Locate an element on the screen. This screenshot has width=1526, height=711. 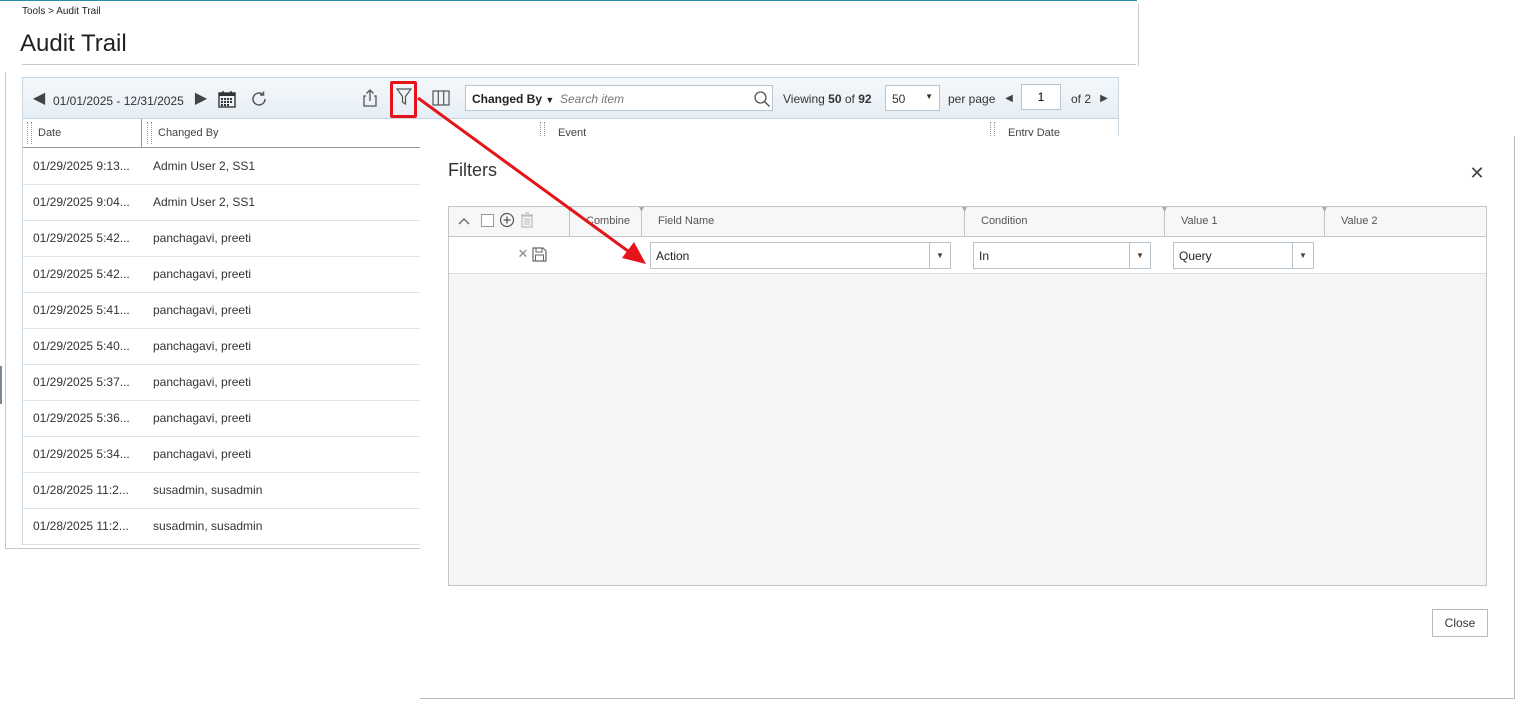
left-edge-marker is located at coordinates (1, 385).